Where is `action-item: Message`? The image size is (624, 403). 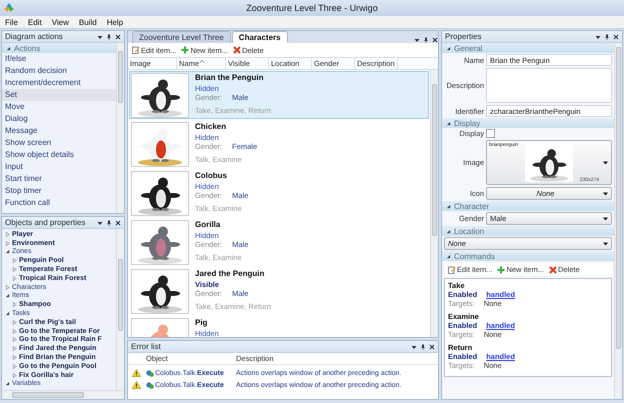 action-item: Message is located at coordinates (59, 131).